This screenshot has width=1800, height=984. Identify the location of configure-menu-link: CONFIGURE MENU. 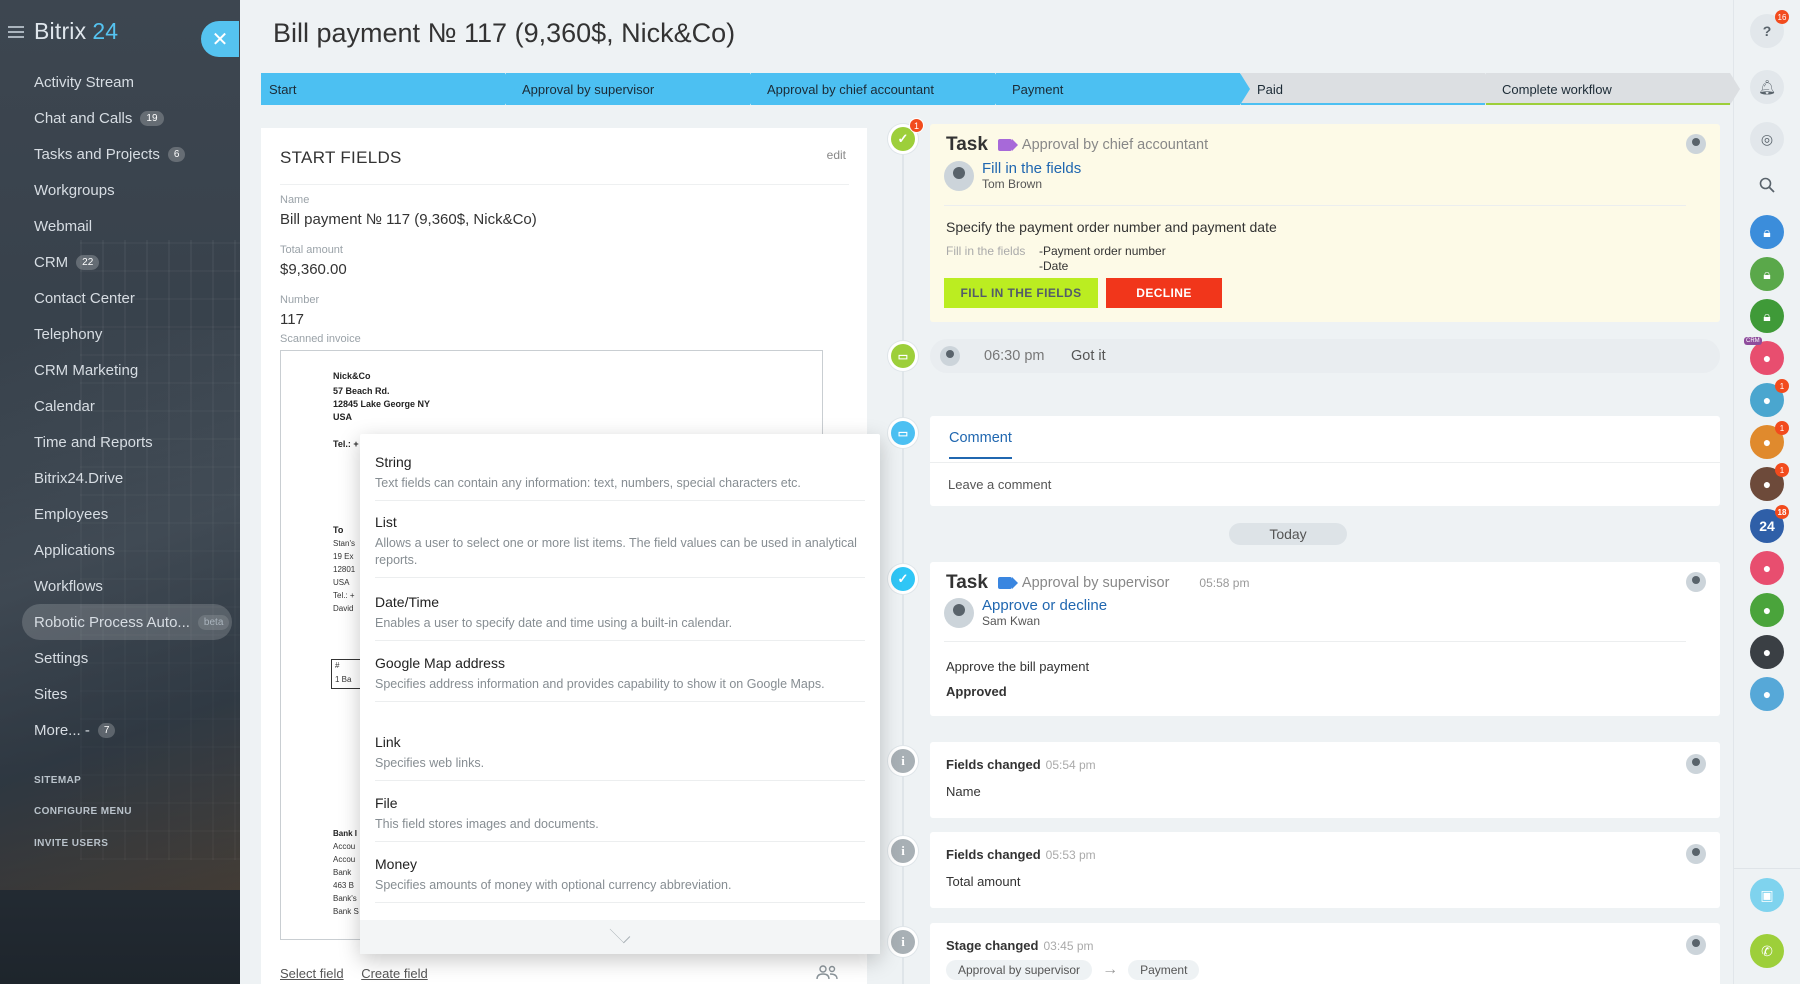
(83, 811).